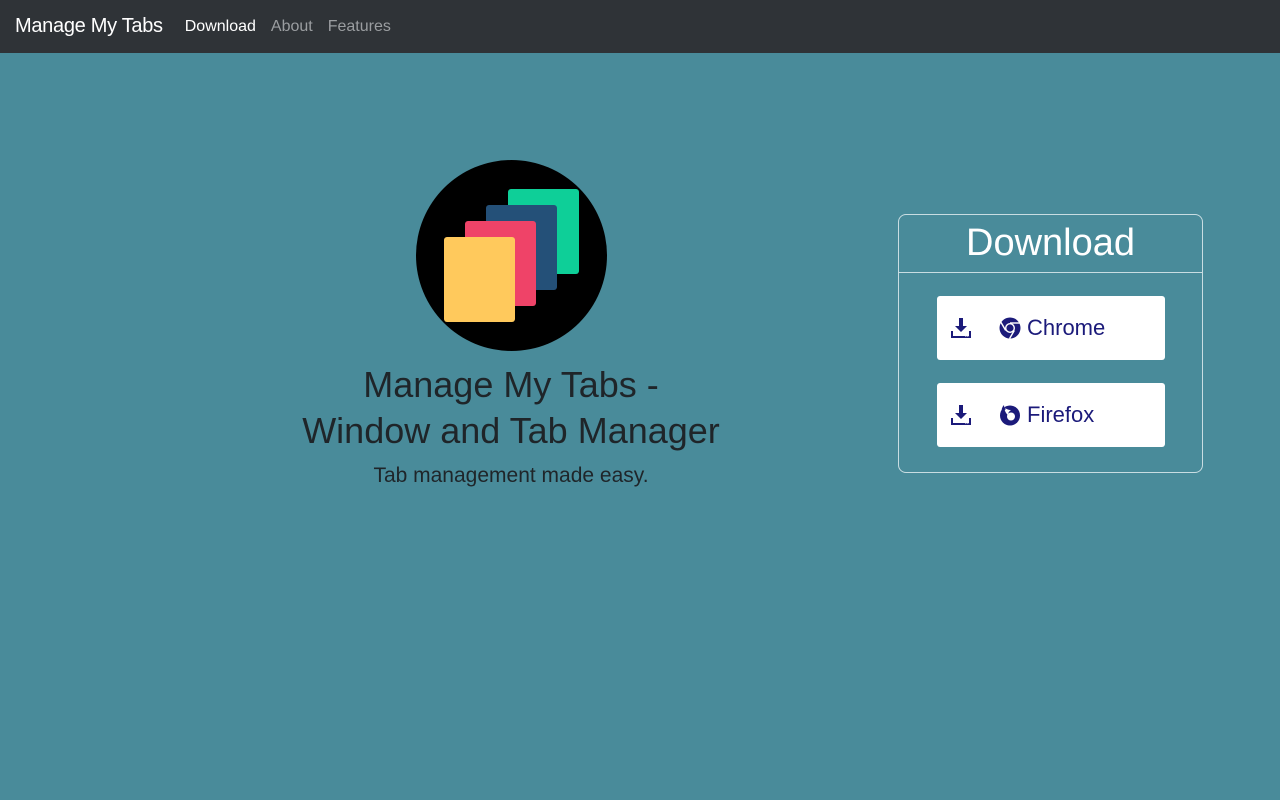  I want to click on nav-link-about: About, so click(292, 27).